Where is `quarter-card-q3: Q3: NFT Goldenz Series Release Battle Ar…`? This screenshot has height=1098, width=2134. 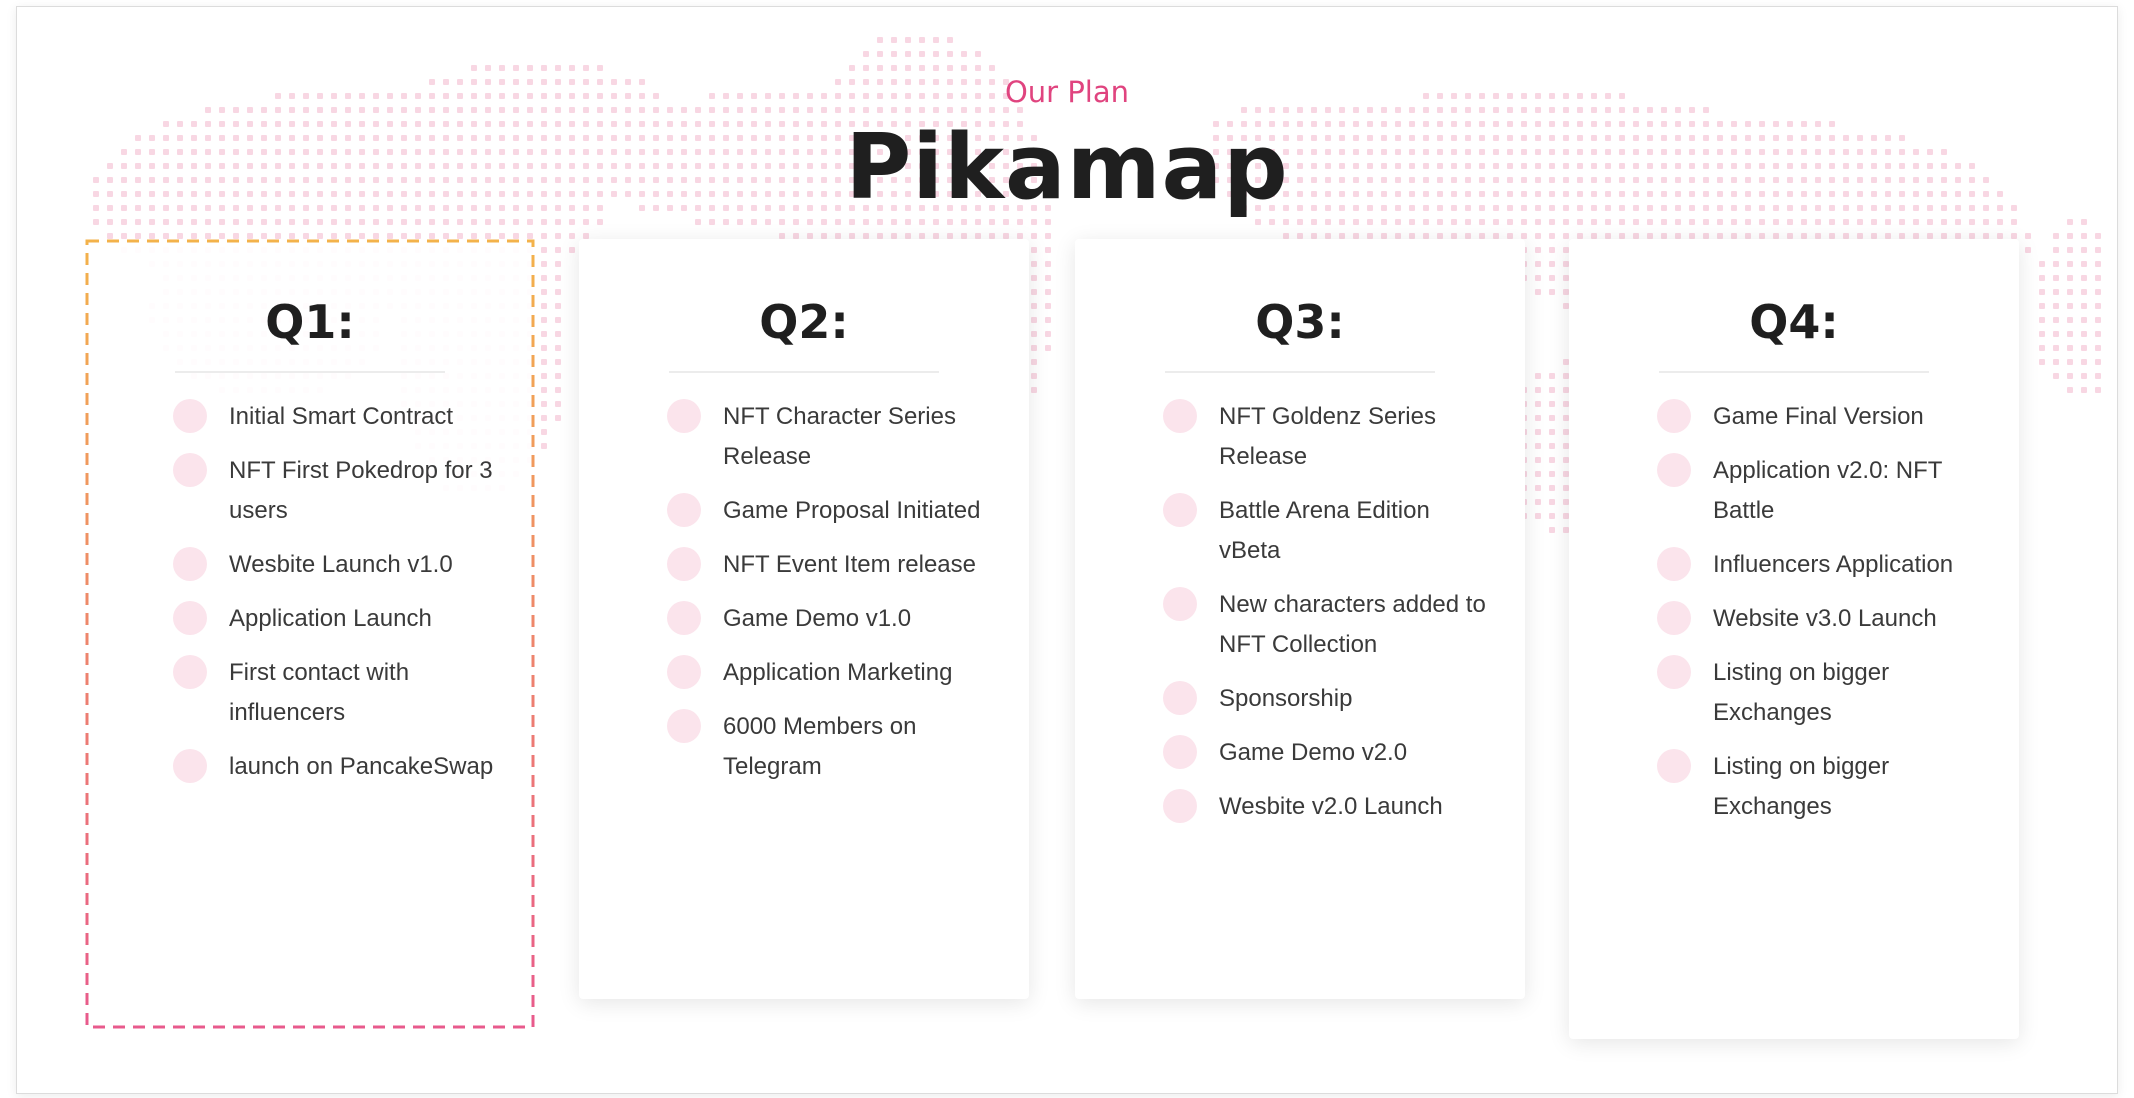 quarter-card-q3: Q3: NFT Goldenz Series Release Battle Ar… is located at coordinates (1300, 619).